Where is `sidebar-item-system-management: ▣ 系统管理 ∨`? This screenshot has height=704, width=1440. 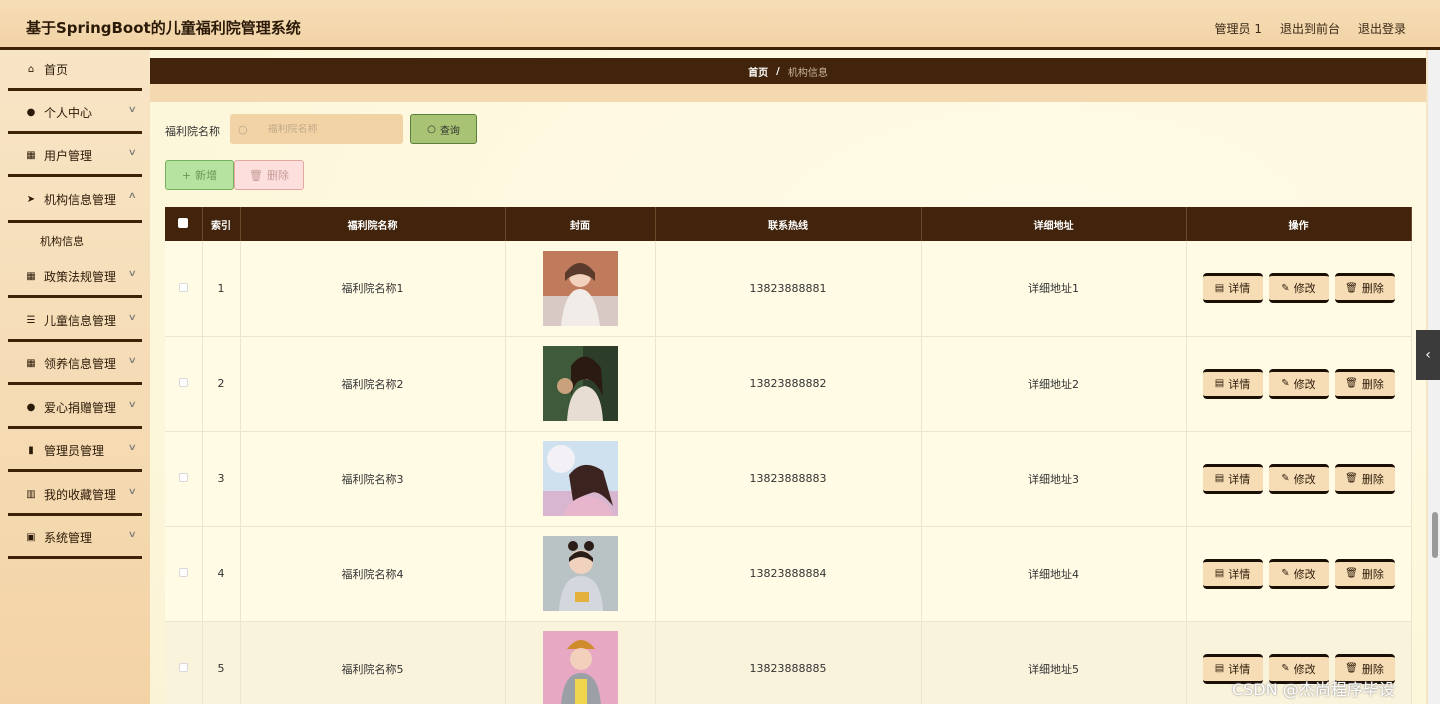 sidebar-item-system-management: ▣ 系统管理 ∨ is located at coordinates (75, 538).